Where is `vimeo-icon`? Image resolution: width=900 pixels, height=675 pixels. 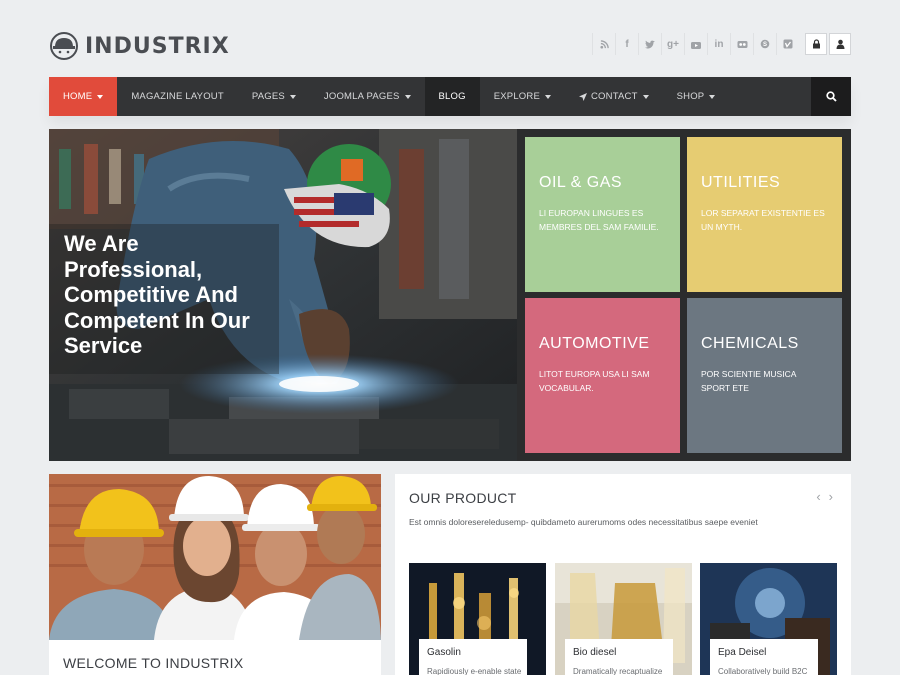
vimeo-icon is located at coordinates (787, 44).